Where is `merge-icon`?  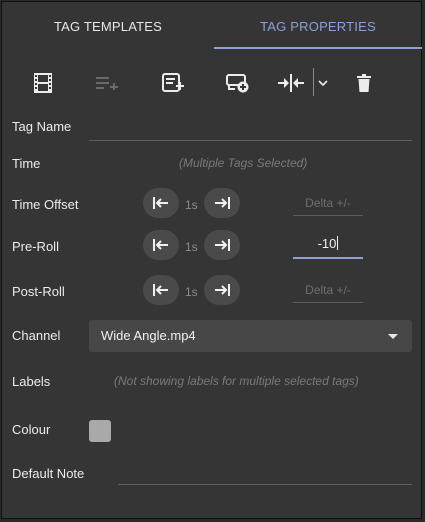 merge-icon is located at coordinates (291, 83).